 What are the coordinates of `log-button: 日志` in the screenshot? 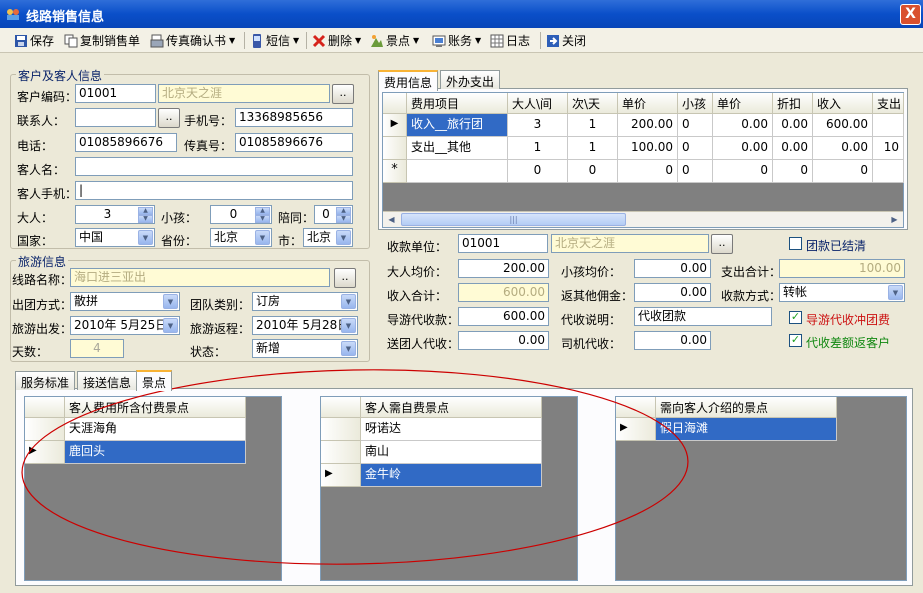 It's located at (510, 40).